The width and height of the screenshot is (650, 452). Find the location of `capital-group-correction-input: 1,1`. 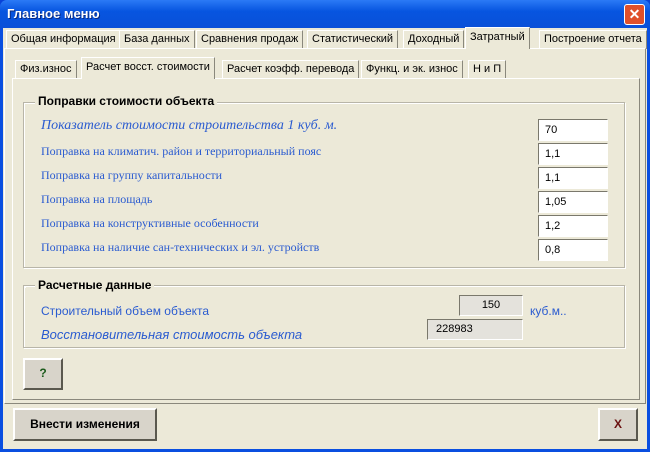

capital-group-correction-input: 1,1 is located at coordinates (573, 178).